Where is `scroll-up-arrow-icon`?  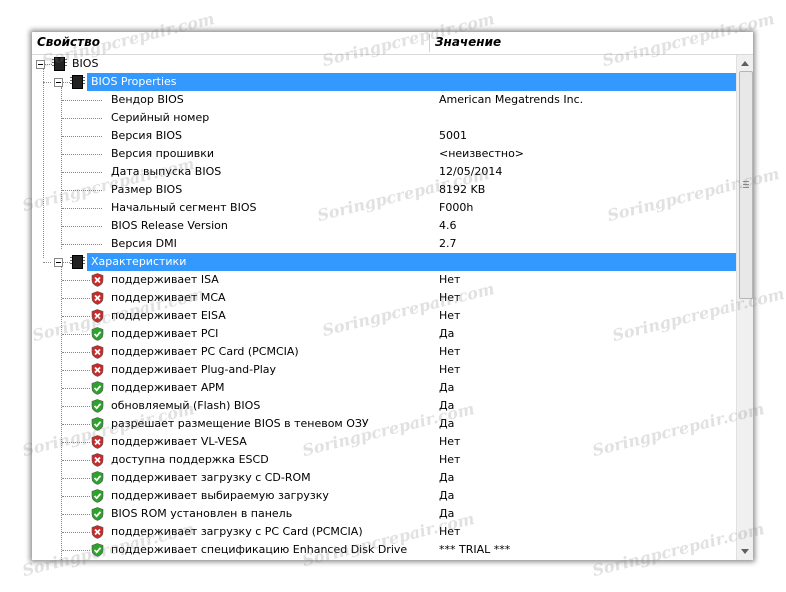
scroll-up-arrow-icon is located at coordinates (745, 63).